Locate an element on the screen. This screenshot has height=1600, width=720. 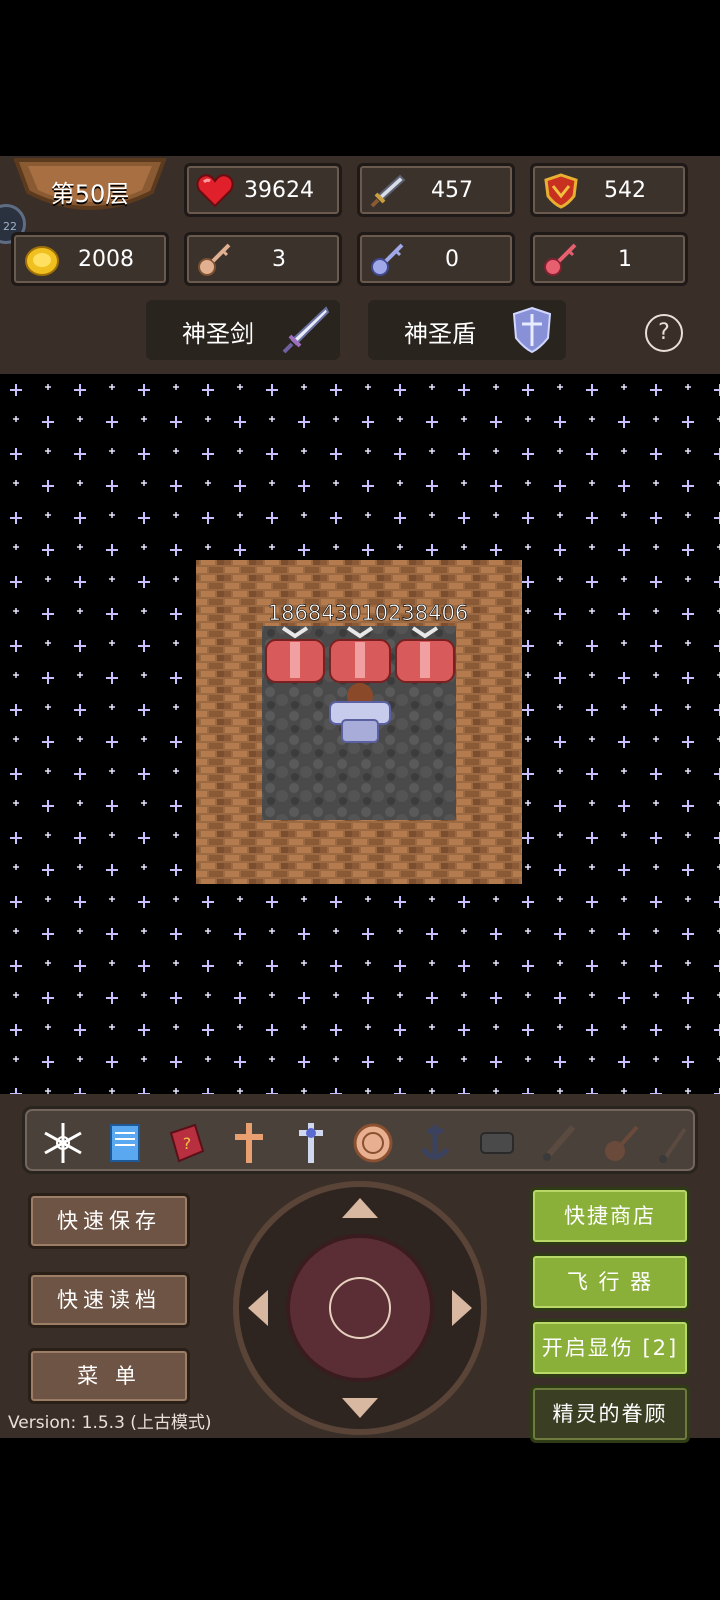
holy-shield-icon is located at coordinates (532, 330).